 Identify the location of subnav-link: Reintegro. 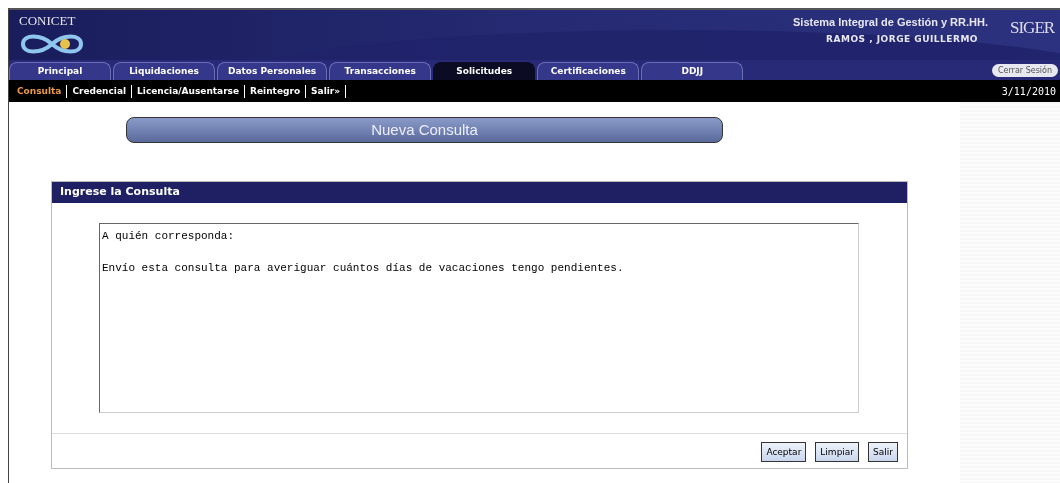
(275, 91).